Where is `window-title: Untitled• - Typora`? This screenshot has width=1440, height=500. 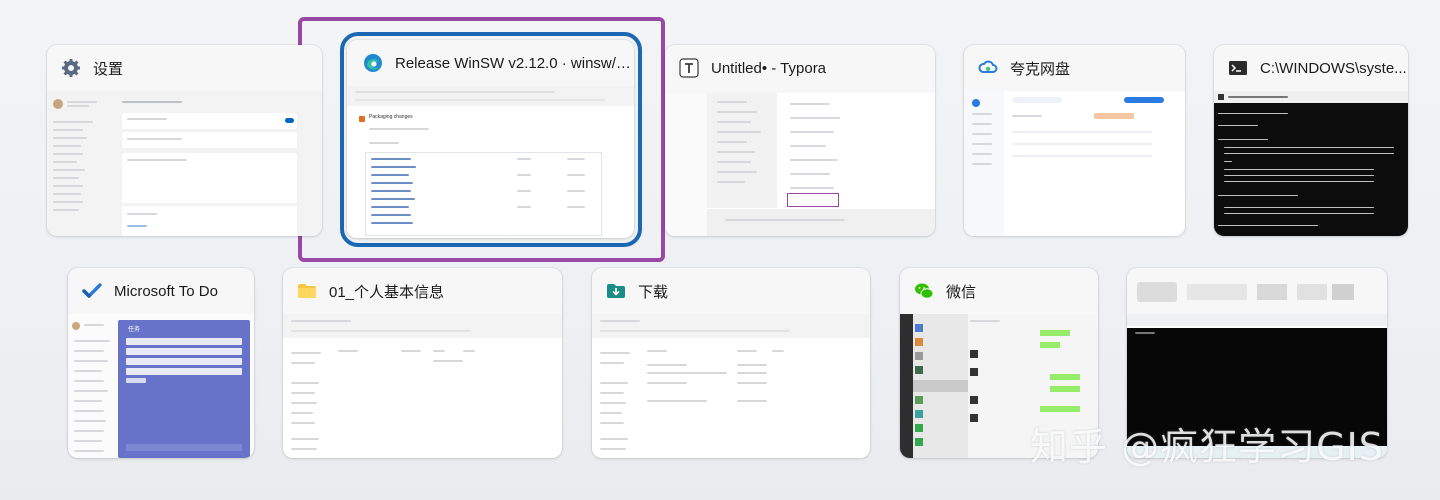
window-title: Untitled• - Typora is located at coordinates (769, 68).